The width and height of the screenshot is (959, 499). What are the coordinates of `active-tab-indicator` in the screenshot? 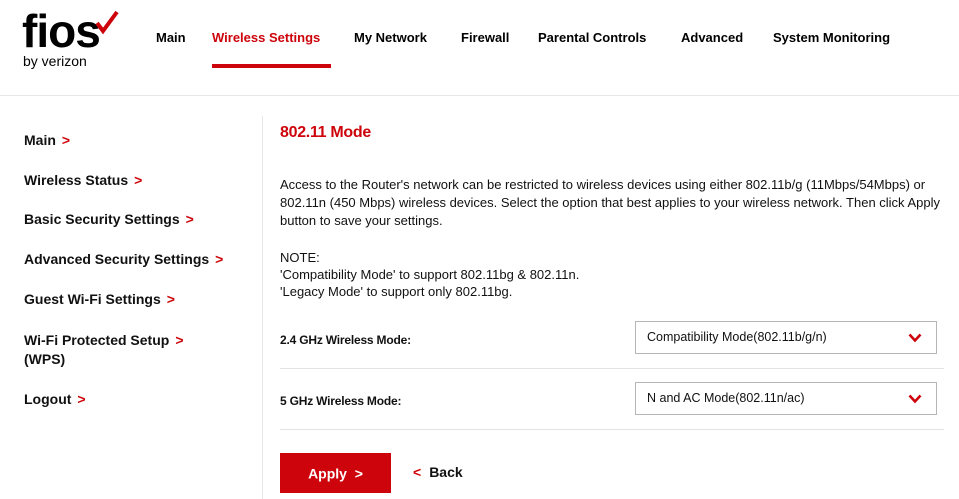 It's located at (271, 66).